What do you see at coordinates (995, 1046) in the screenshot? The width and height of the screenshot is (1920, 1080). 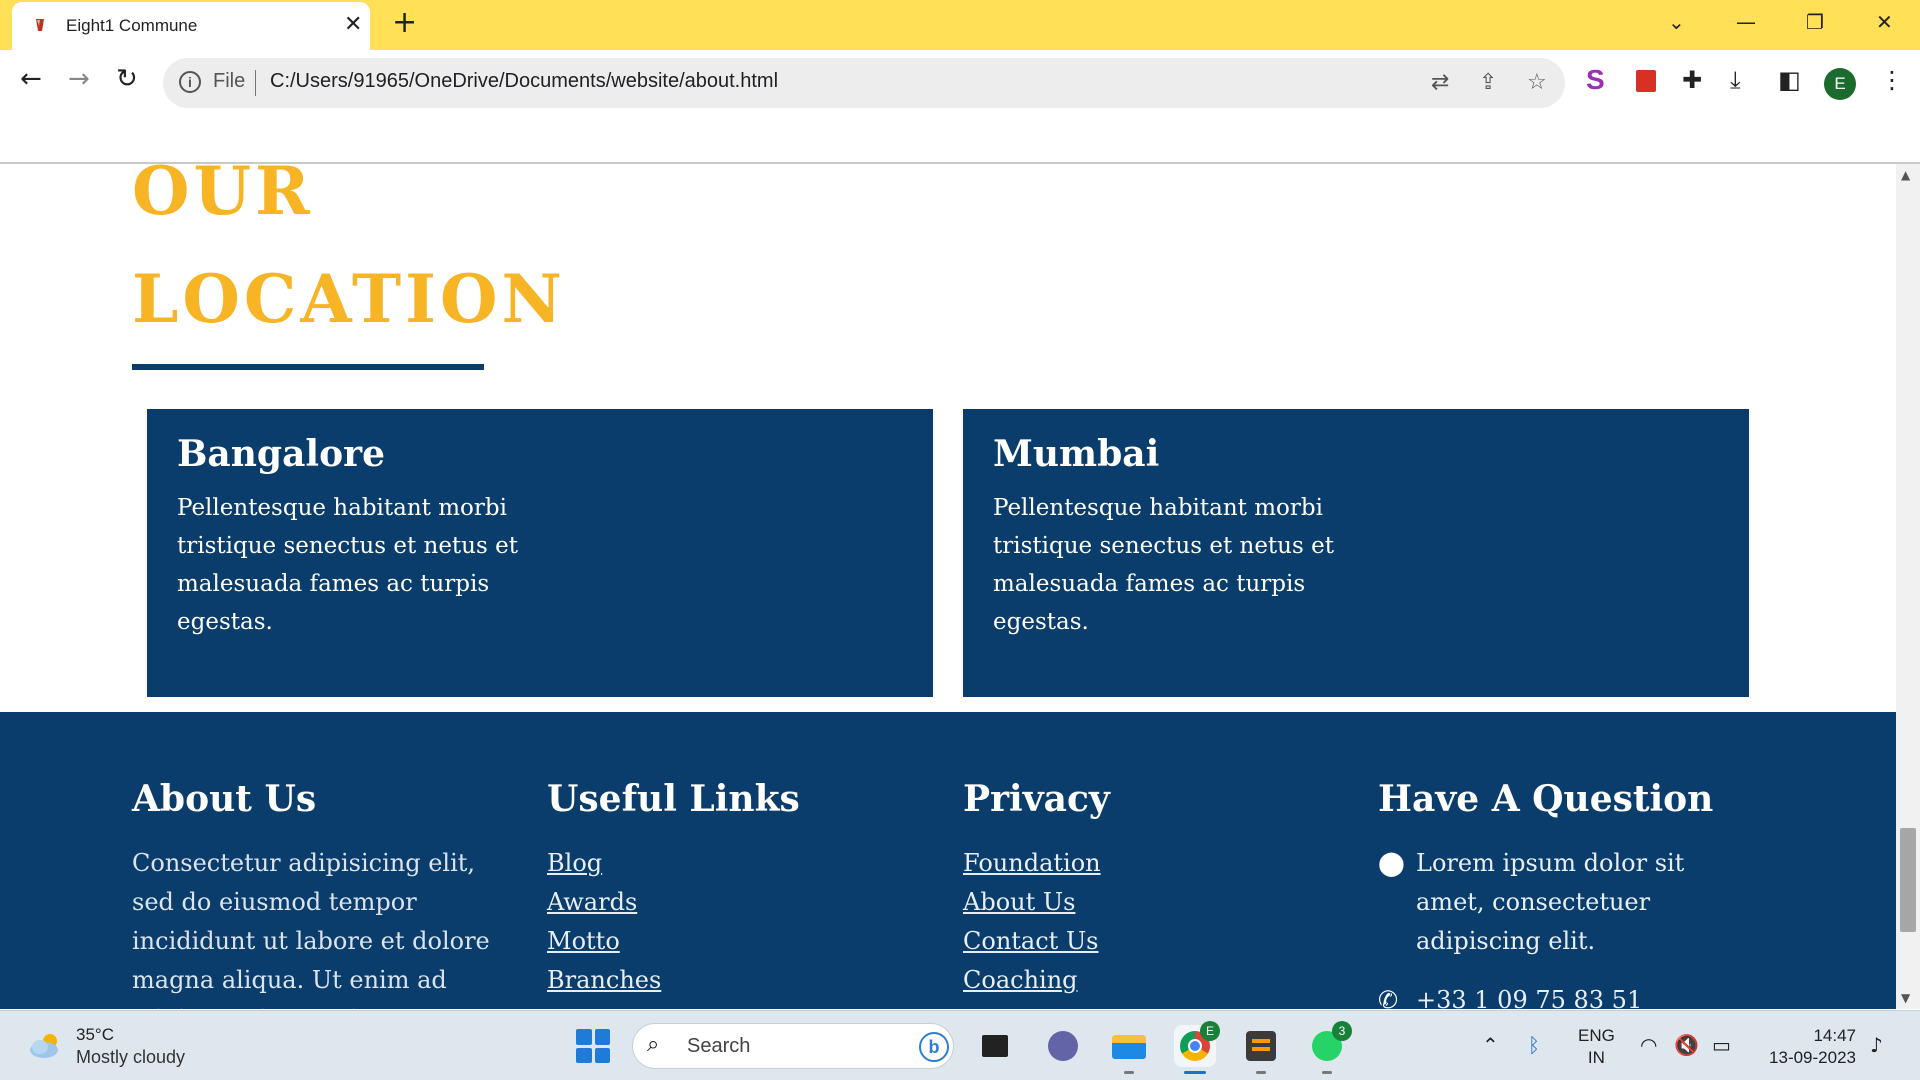 I see `task-view-icon` at bounding box center [995, 1046].